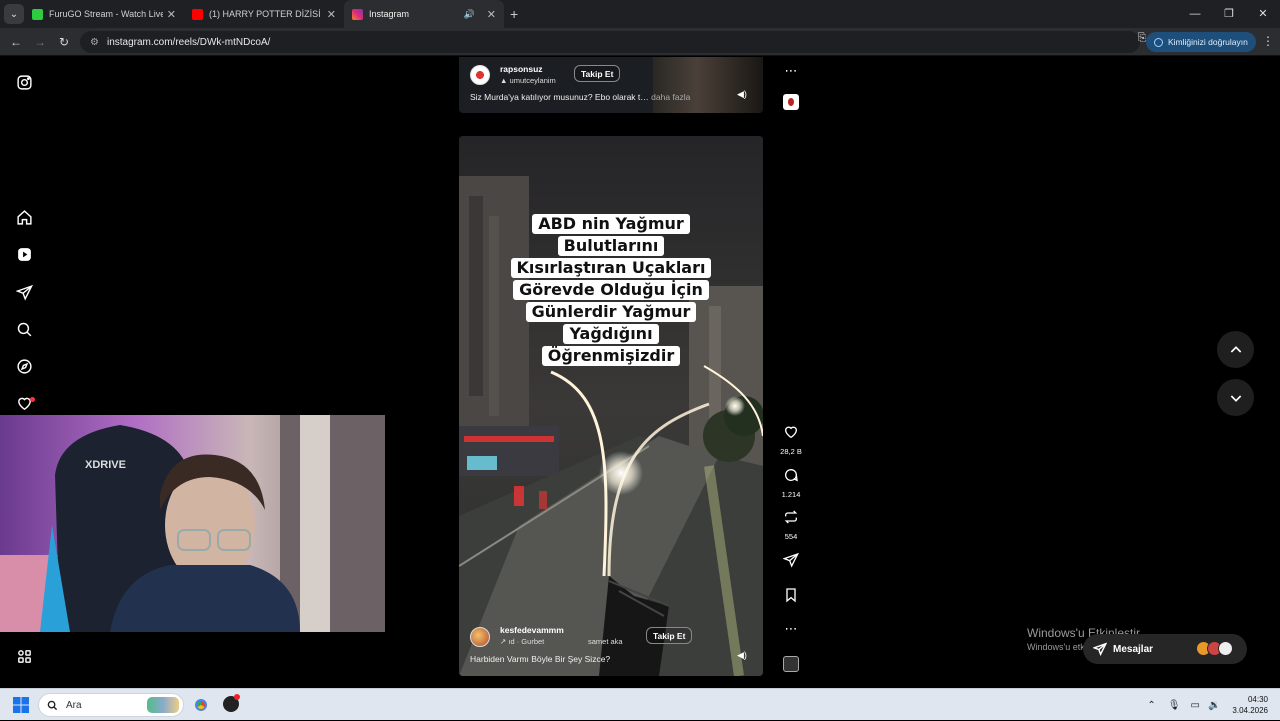  I want to click on instagram-logo-icon, so click(24, 82).